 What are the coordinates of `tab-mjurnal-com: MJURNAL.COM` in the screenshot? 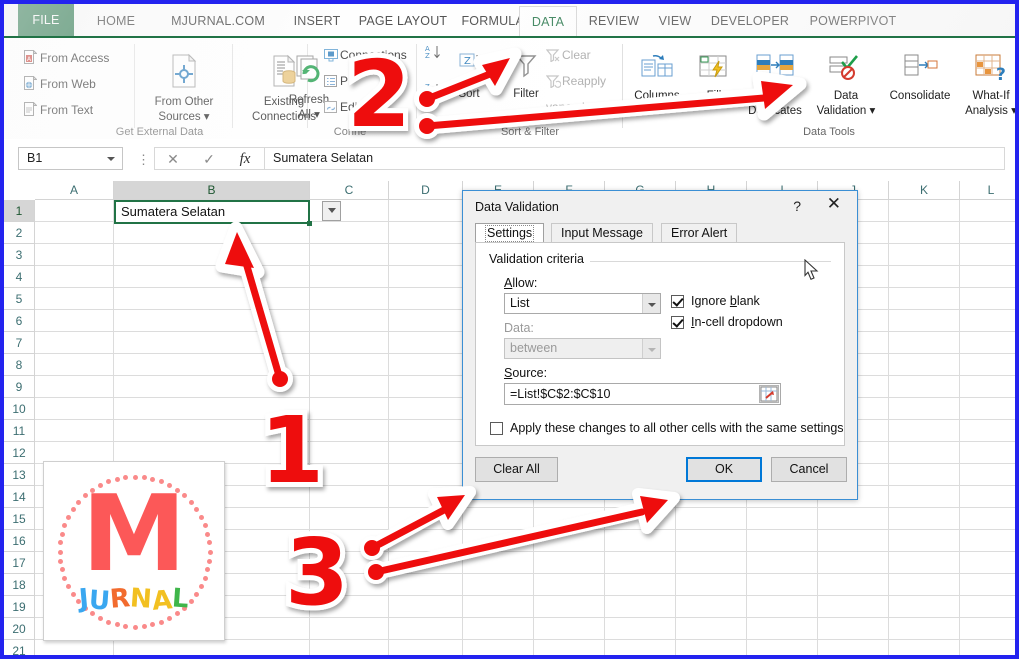 It's located at (218, 21).